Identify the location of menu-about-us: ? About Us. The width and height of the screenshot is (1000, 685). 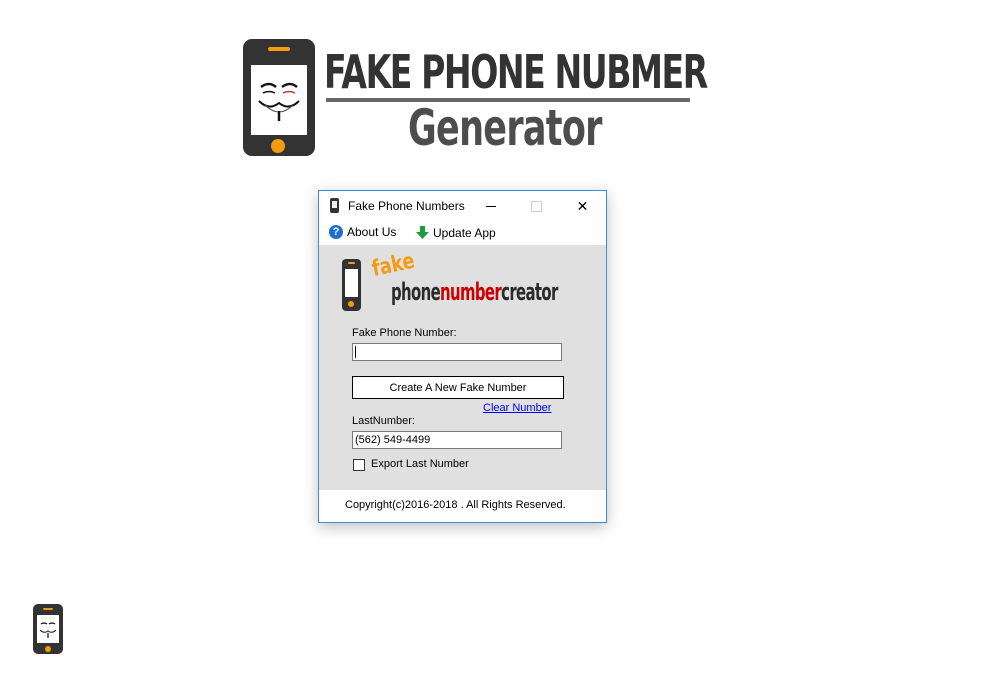
(362, 232).